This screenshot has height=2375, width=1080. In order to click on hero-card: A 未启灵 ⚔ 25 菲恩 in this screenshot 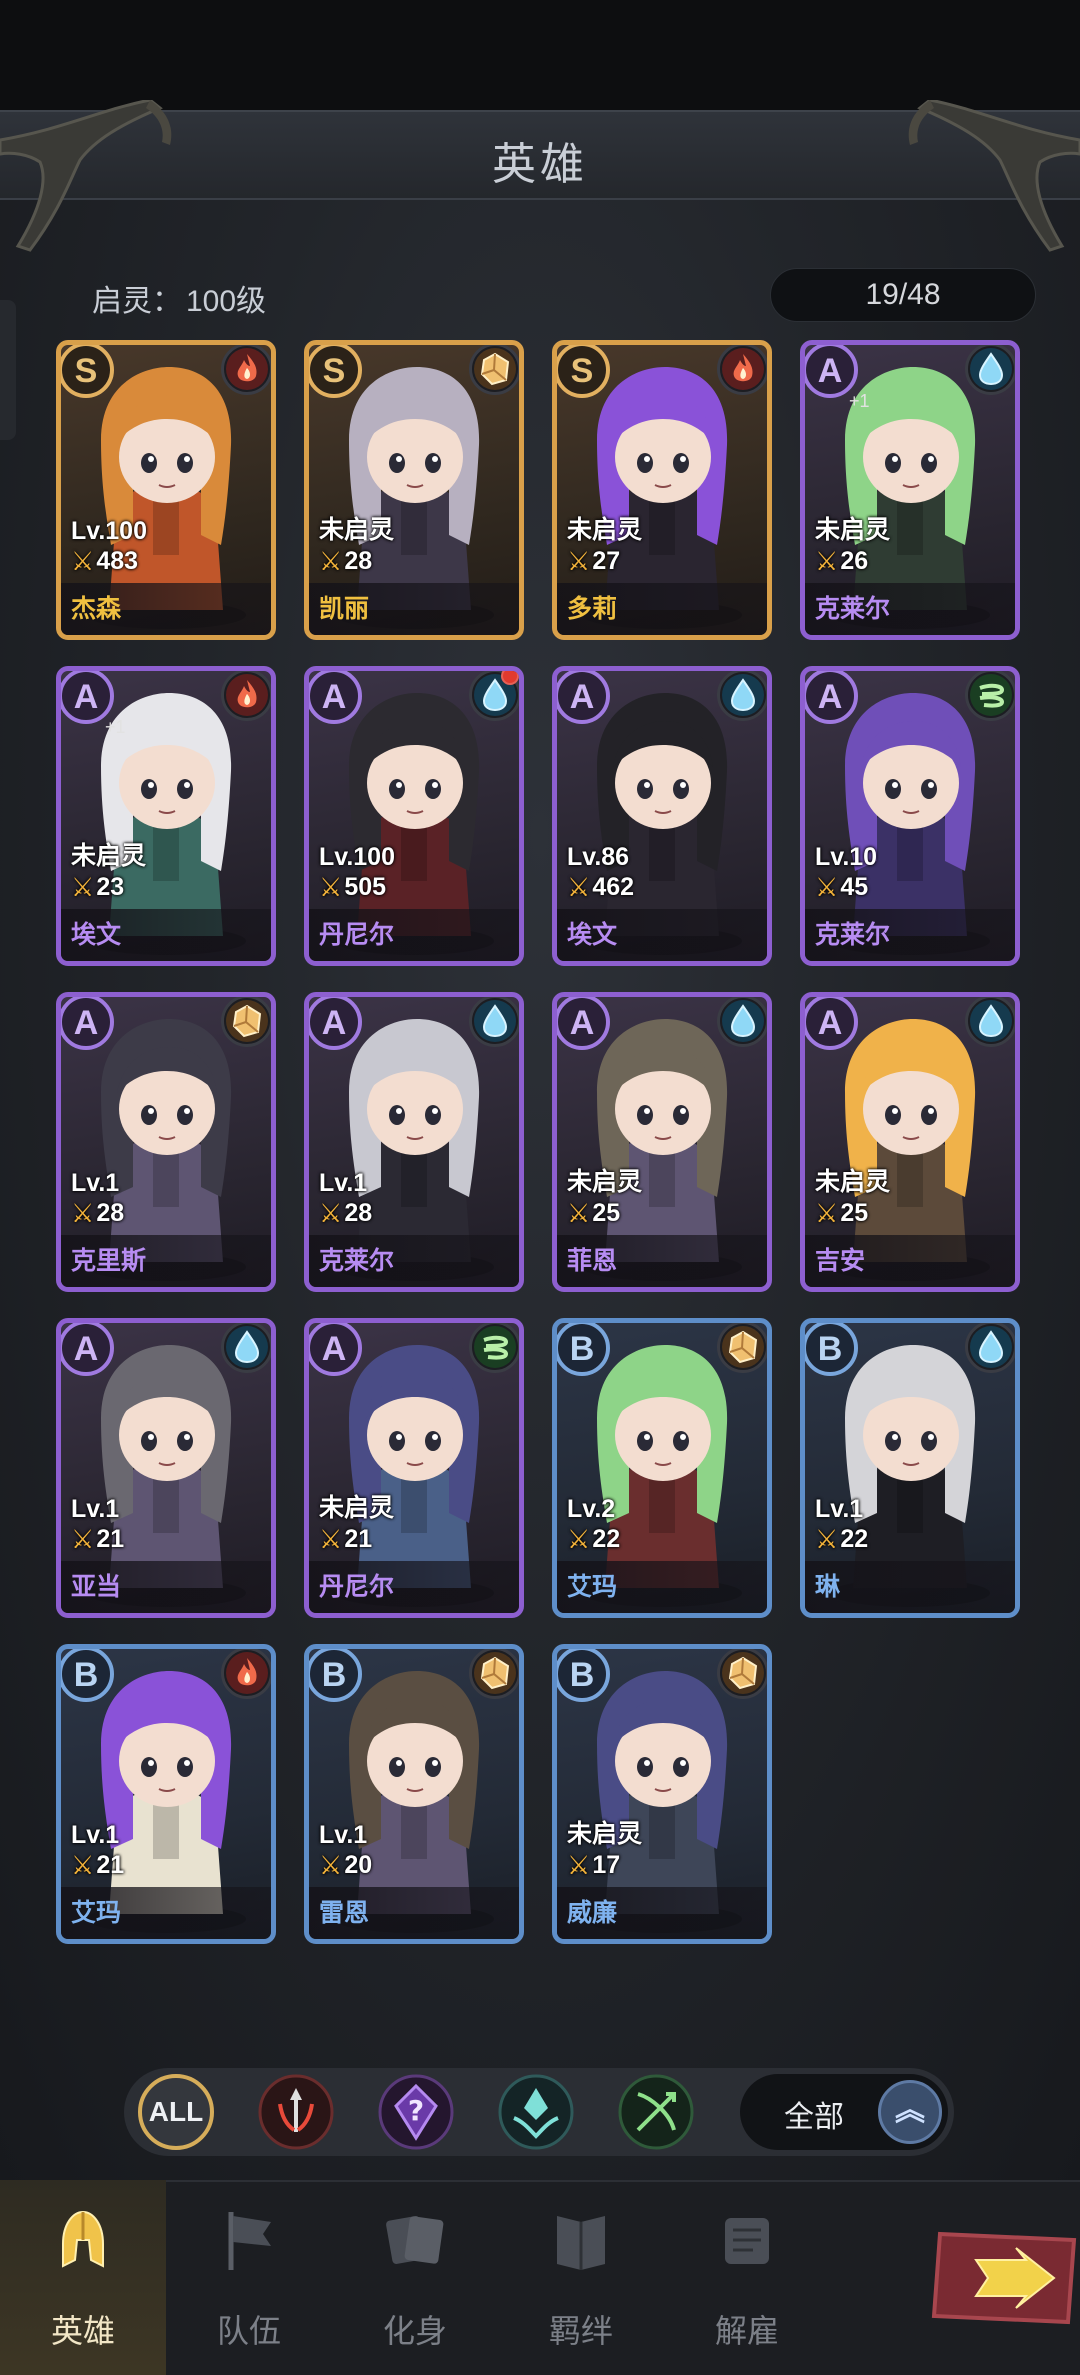, I will do `click(662, 1142)`.